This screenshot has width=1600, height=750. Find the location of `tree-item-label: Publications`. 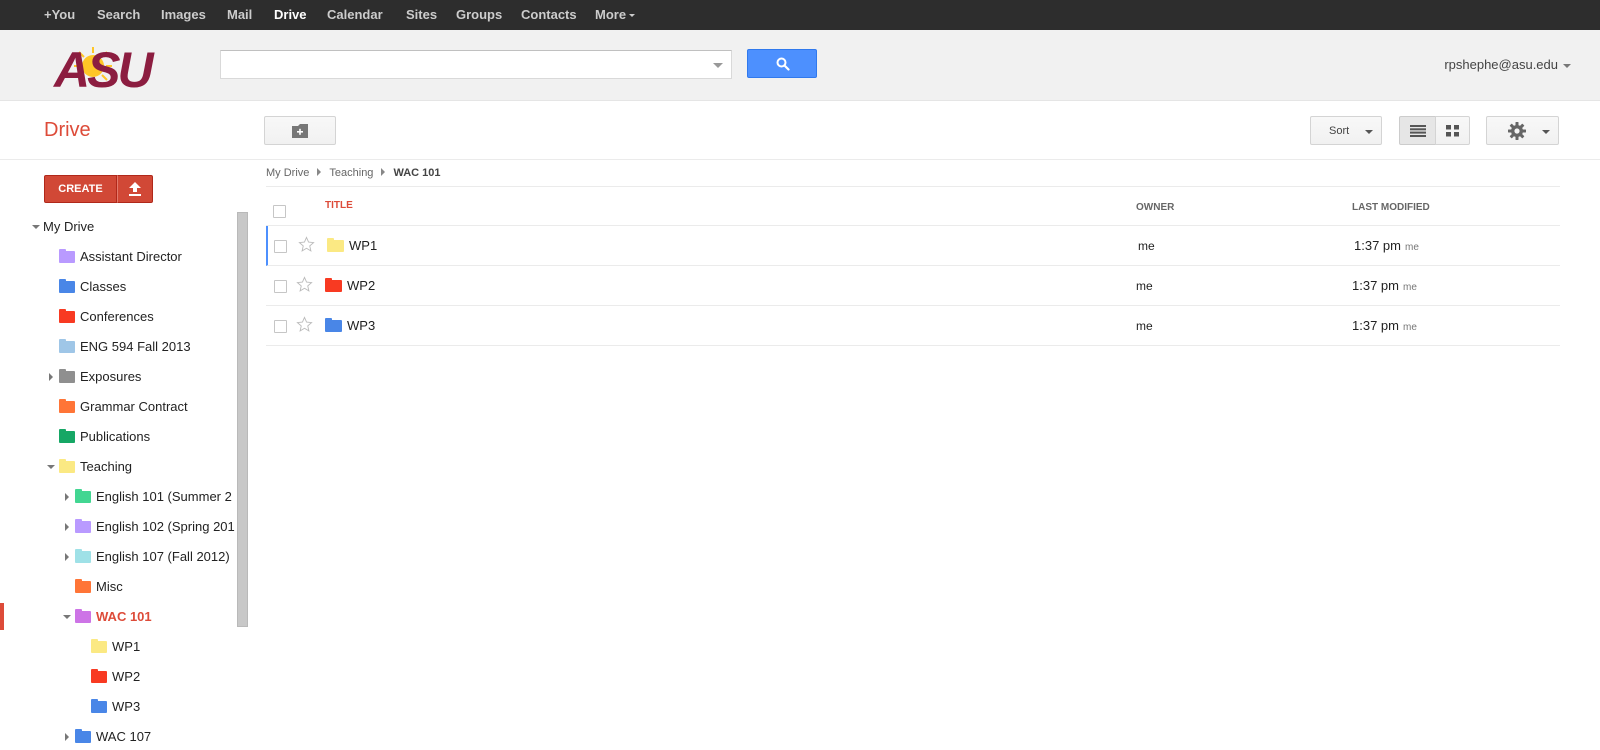

tree-item-label: Publications is located at coordinates (115, 436).